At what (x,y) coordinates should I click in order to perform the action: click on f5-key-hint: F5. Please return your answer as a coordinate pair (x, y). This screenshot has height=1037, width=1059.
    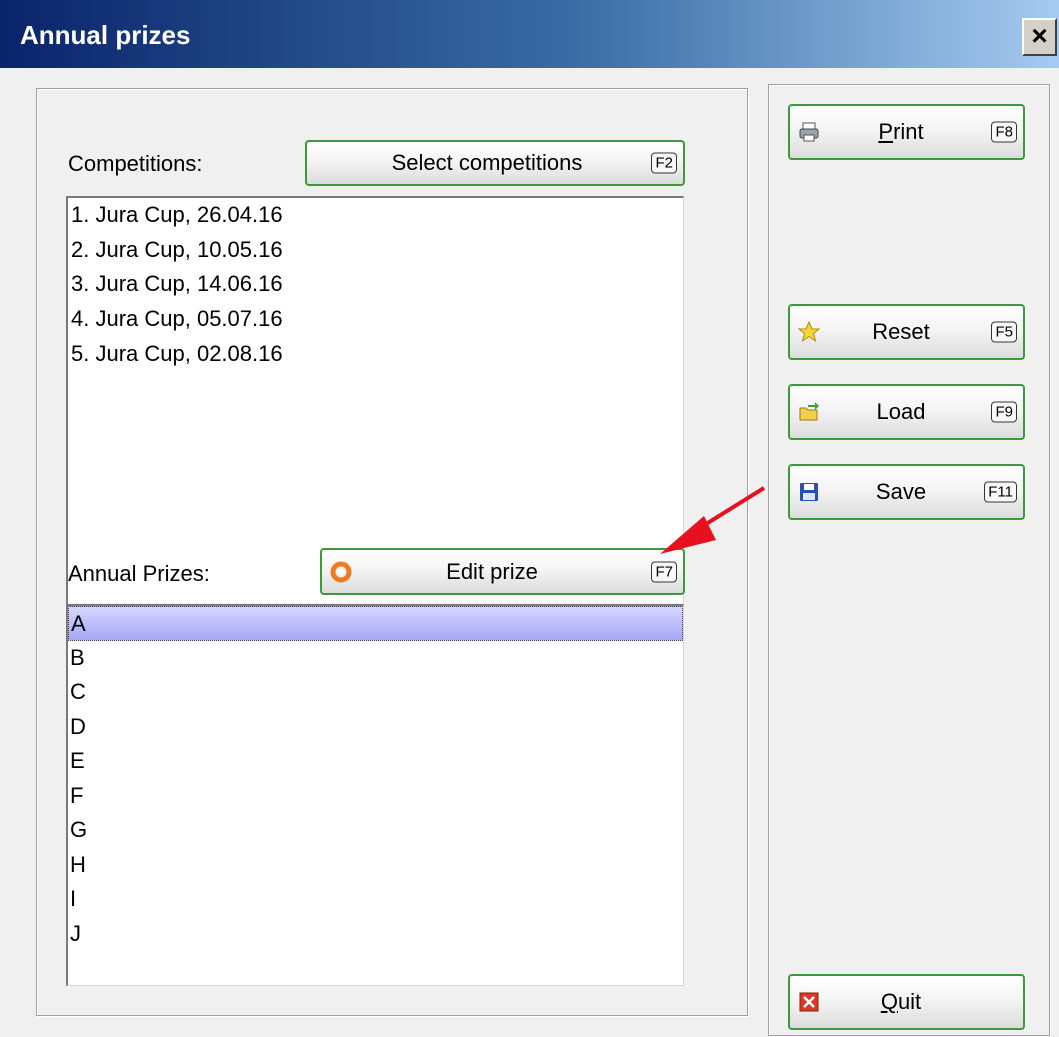
    Looking at the image, I should click on (1004, 332).